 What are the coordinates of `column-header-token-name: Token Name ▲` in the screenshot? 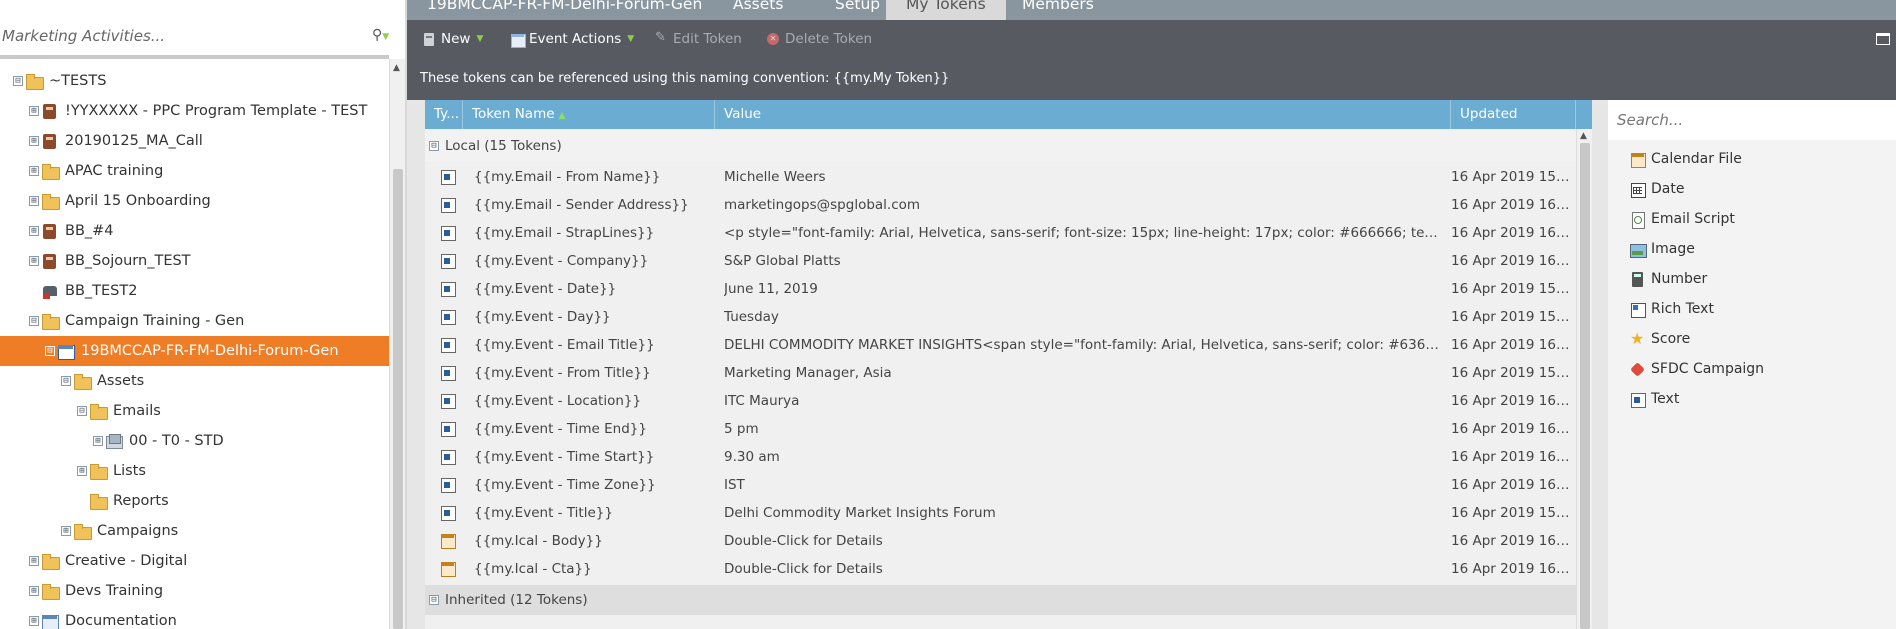 It's located at (589, 114).